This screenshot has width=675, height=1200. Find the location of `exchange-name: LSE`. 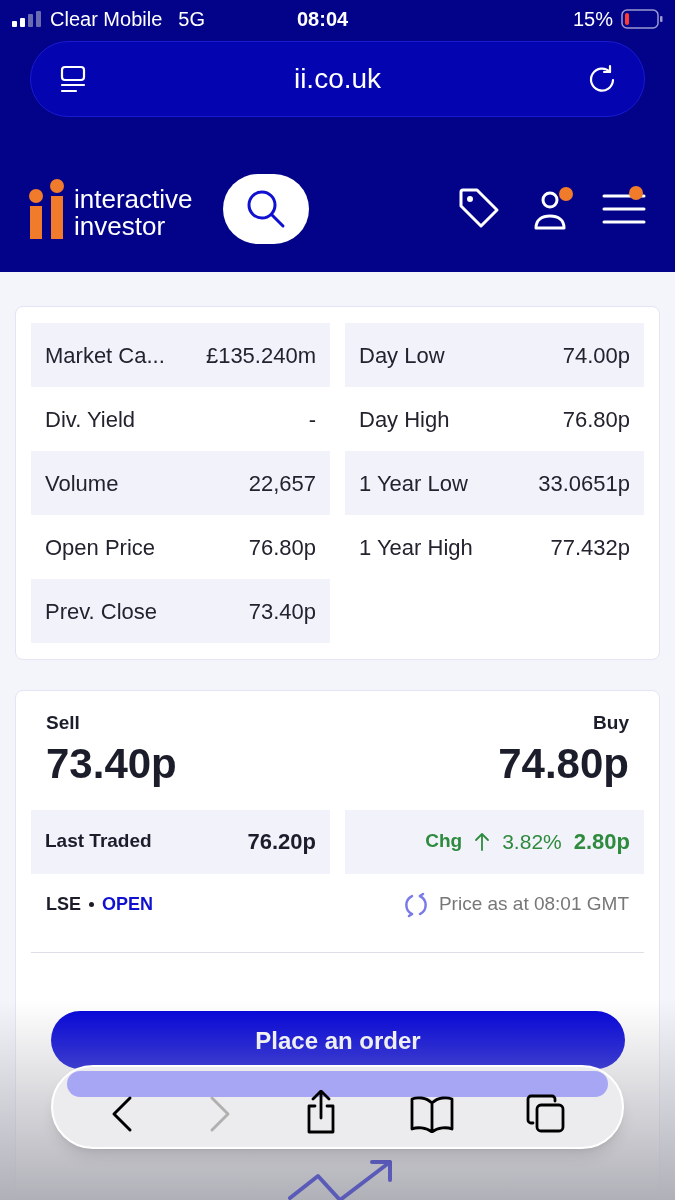

exchange-name: LSE is located at coordinates (63, 904).